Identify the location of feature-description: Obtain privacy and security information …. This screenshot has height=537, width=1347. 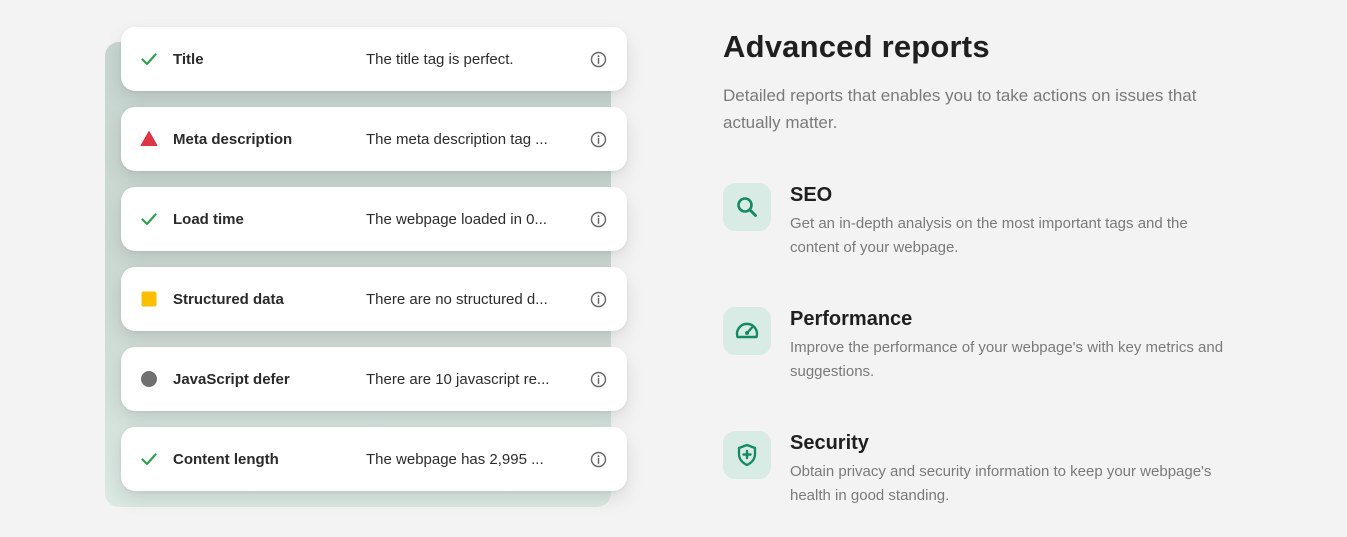
(1001, 483).